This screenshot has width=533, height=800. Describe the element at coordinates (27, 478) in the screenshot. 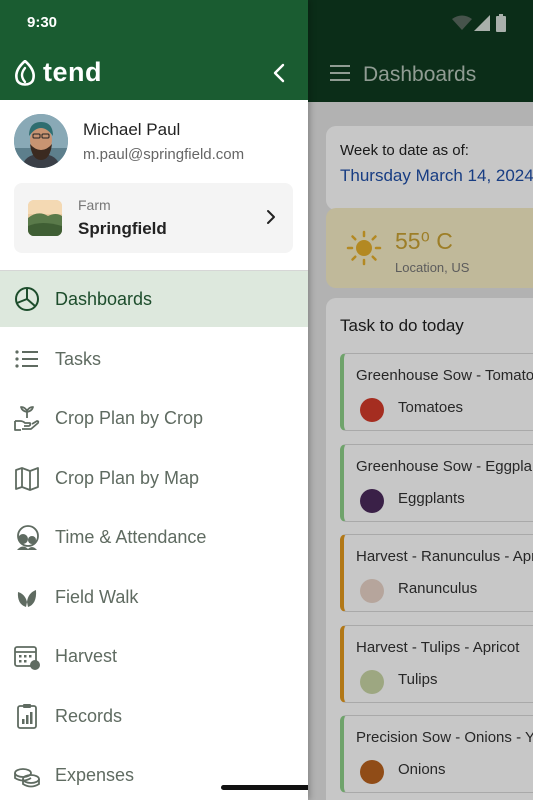

I see `map-icon` at that location.